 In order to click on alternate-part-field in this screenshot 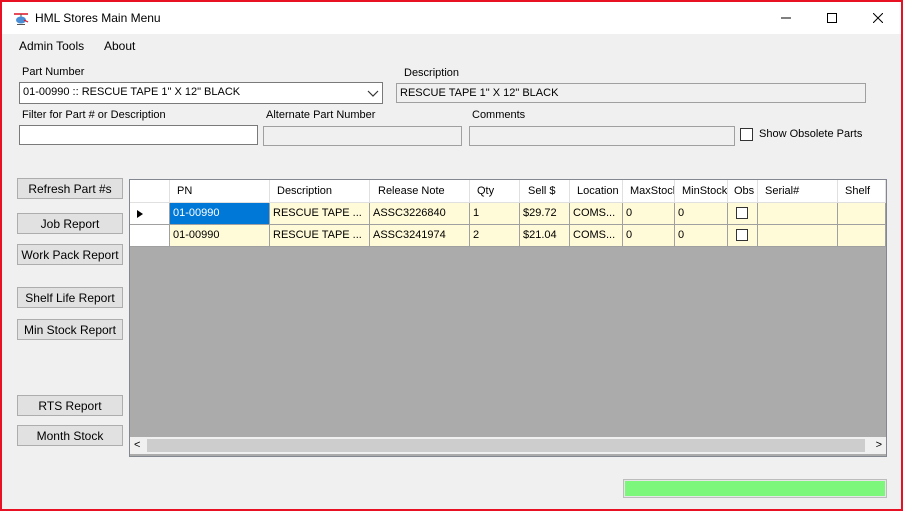, I will do `click(362, 136)`.